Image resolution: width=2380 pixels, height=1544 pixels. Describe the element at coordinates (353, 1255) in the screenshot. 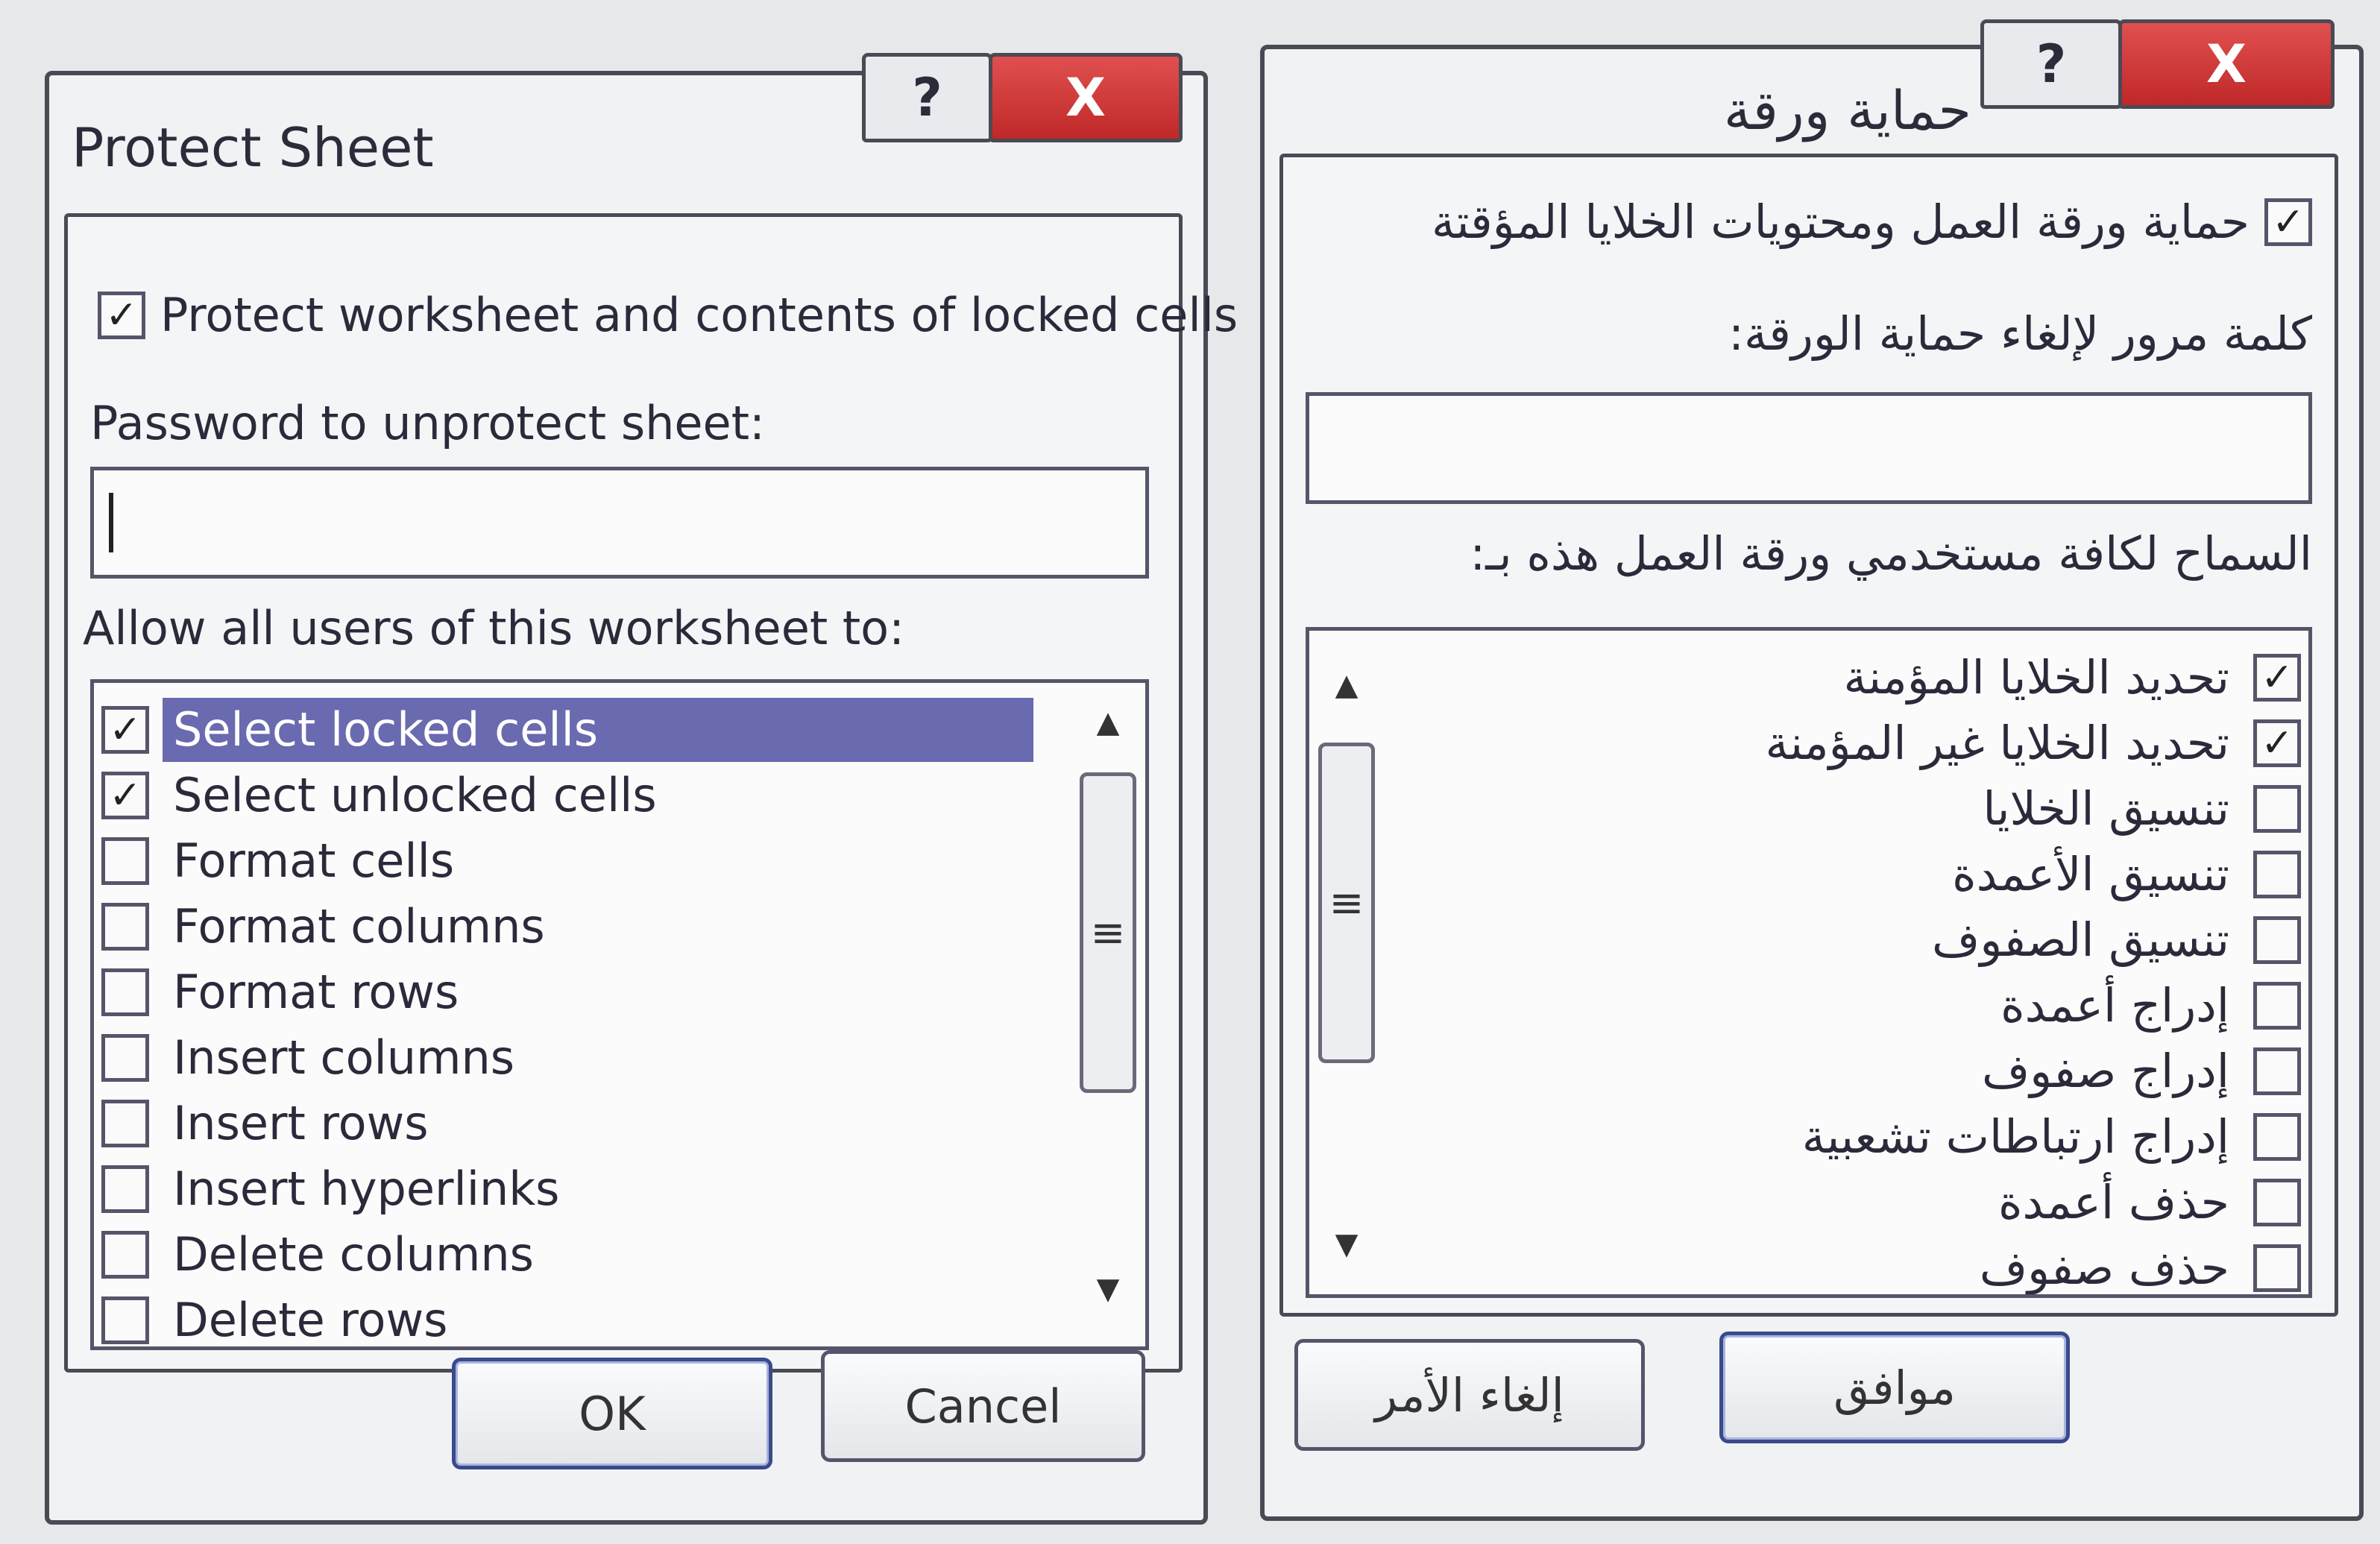

I see `permission-label: Delete columns` at that location.